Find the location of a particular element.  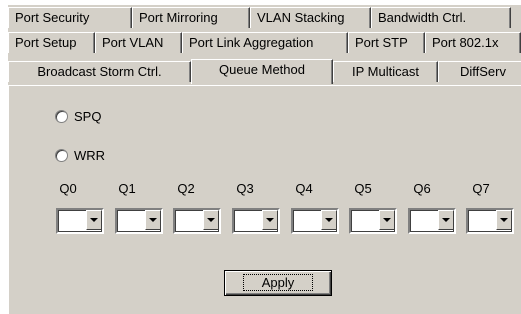

spq-option: SPQ is located at coordinates (78, 116).